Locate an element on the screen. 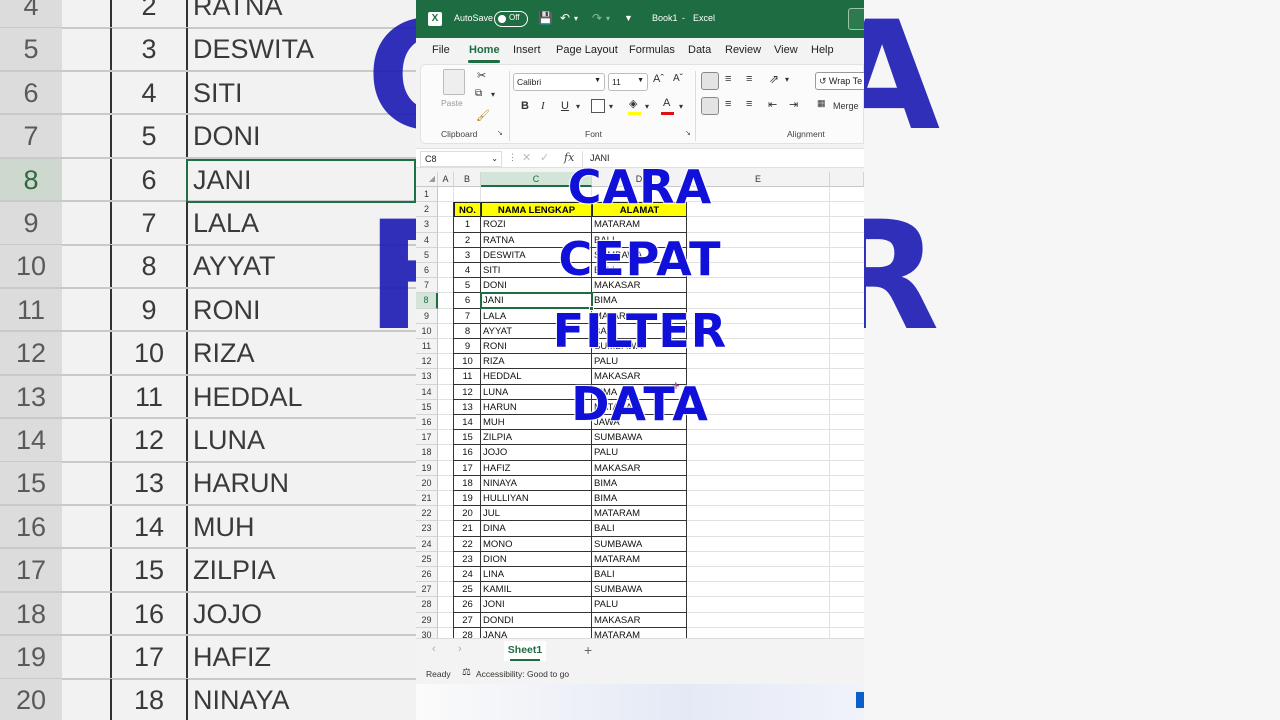 Image resolution: width=1280 pixels, height=720 pixels. table-cell-name: ZILPIA is located at coordinates (537, 437).